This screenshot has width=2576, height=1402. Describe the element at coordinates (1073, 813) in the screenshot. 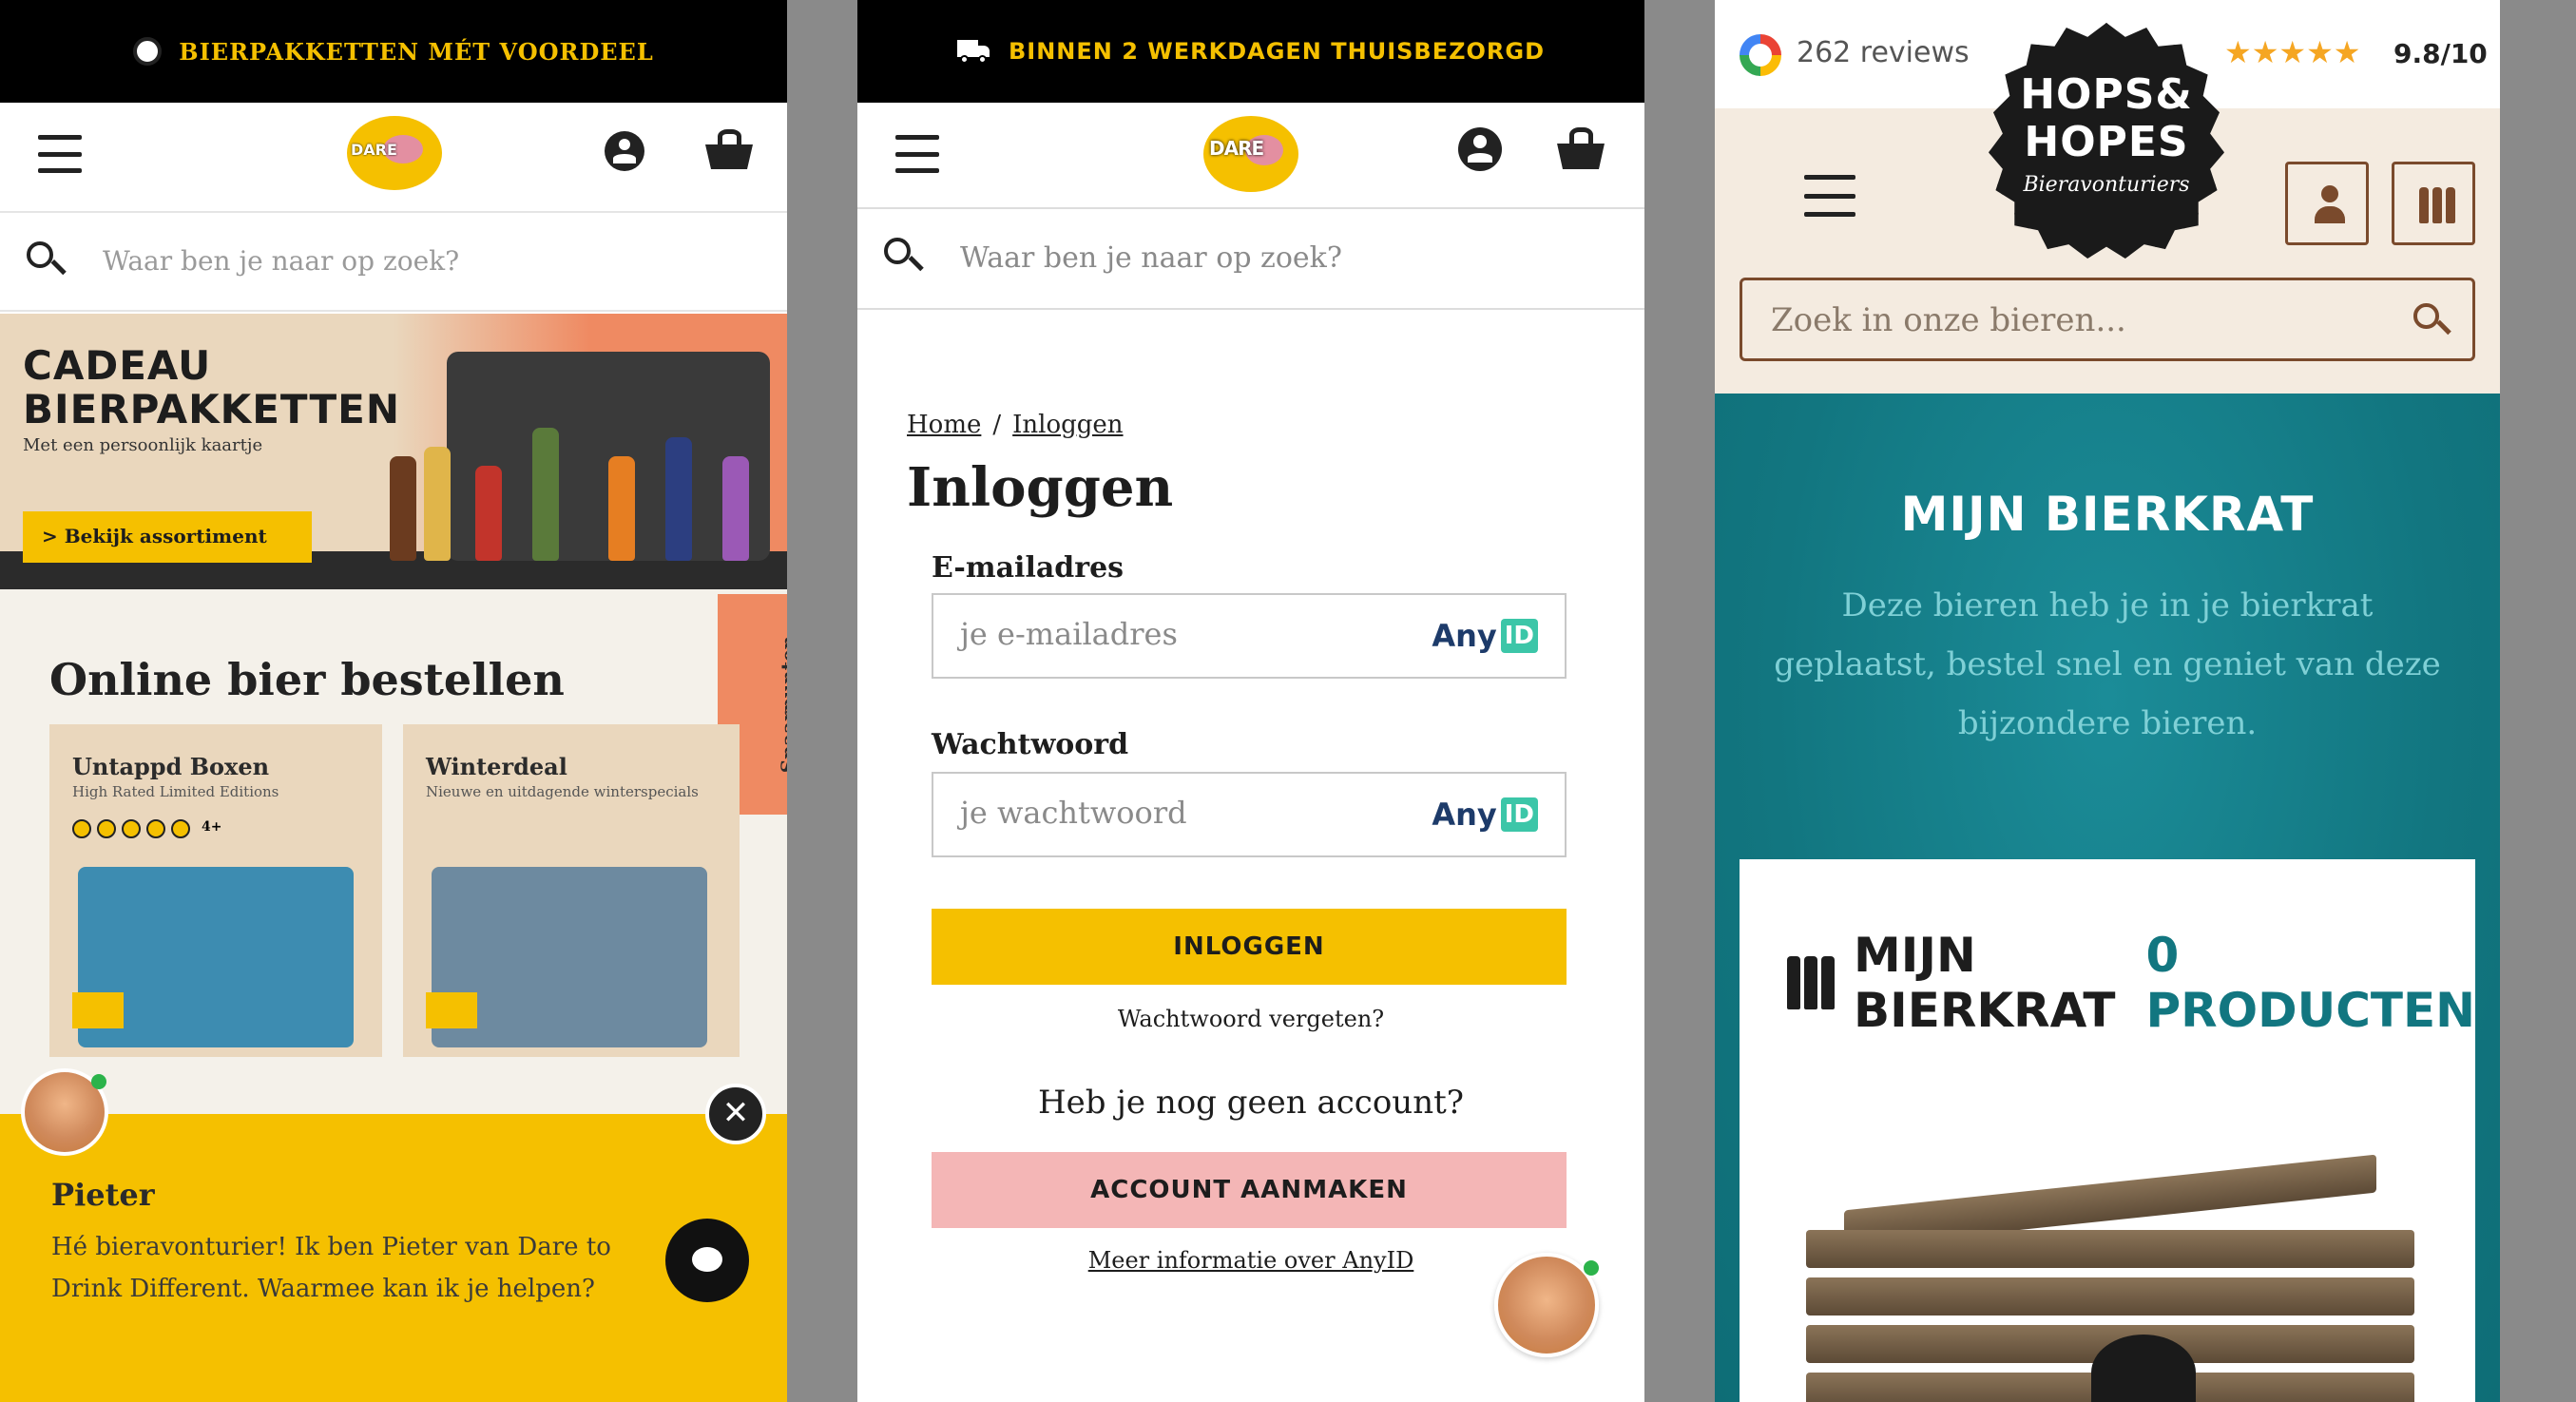

I see `password-placeholder: je wachtwoord` at that location.